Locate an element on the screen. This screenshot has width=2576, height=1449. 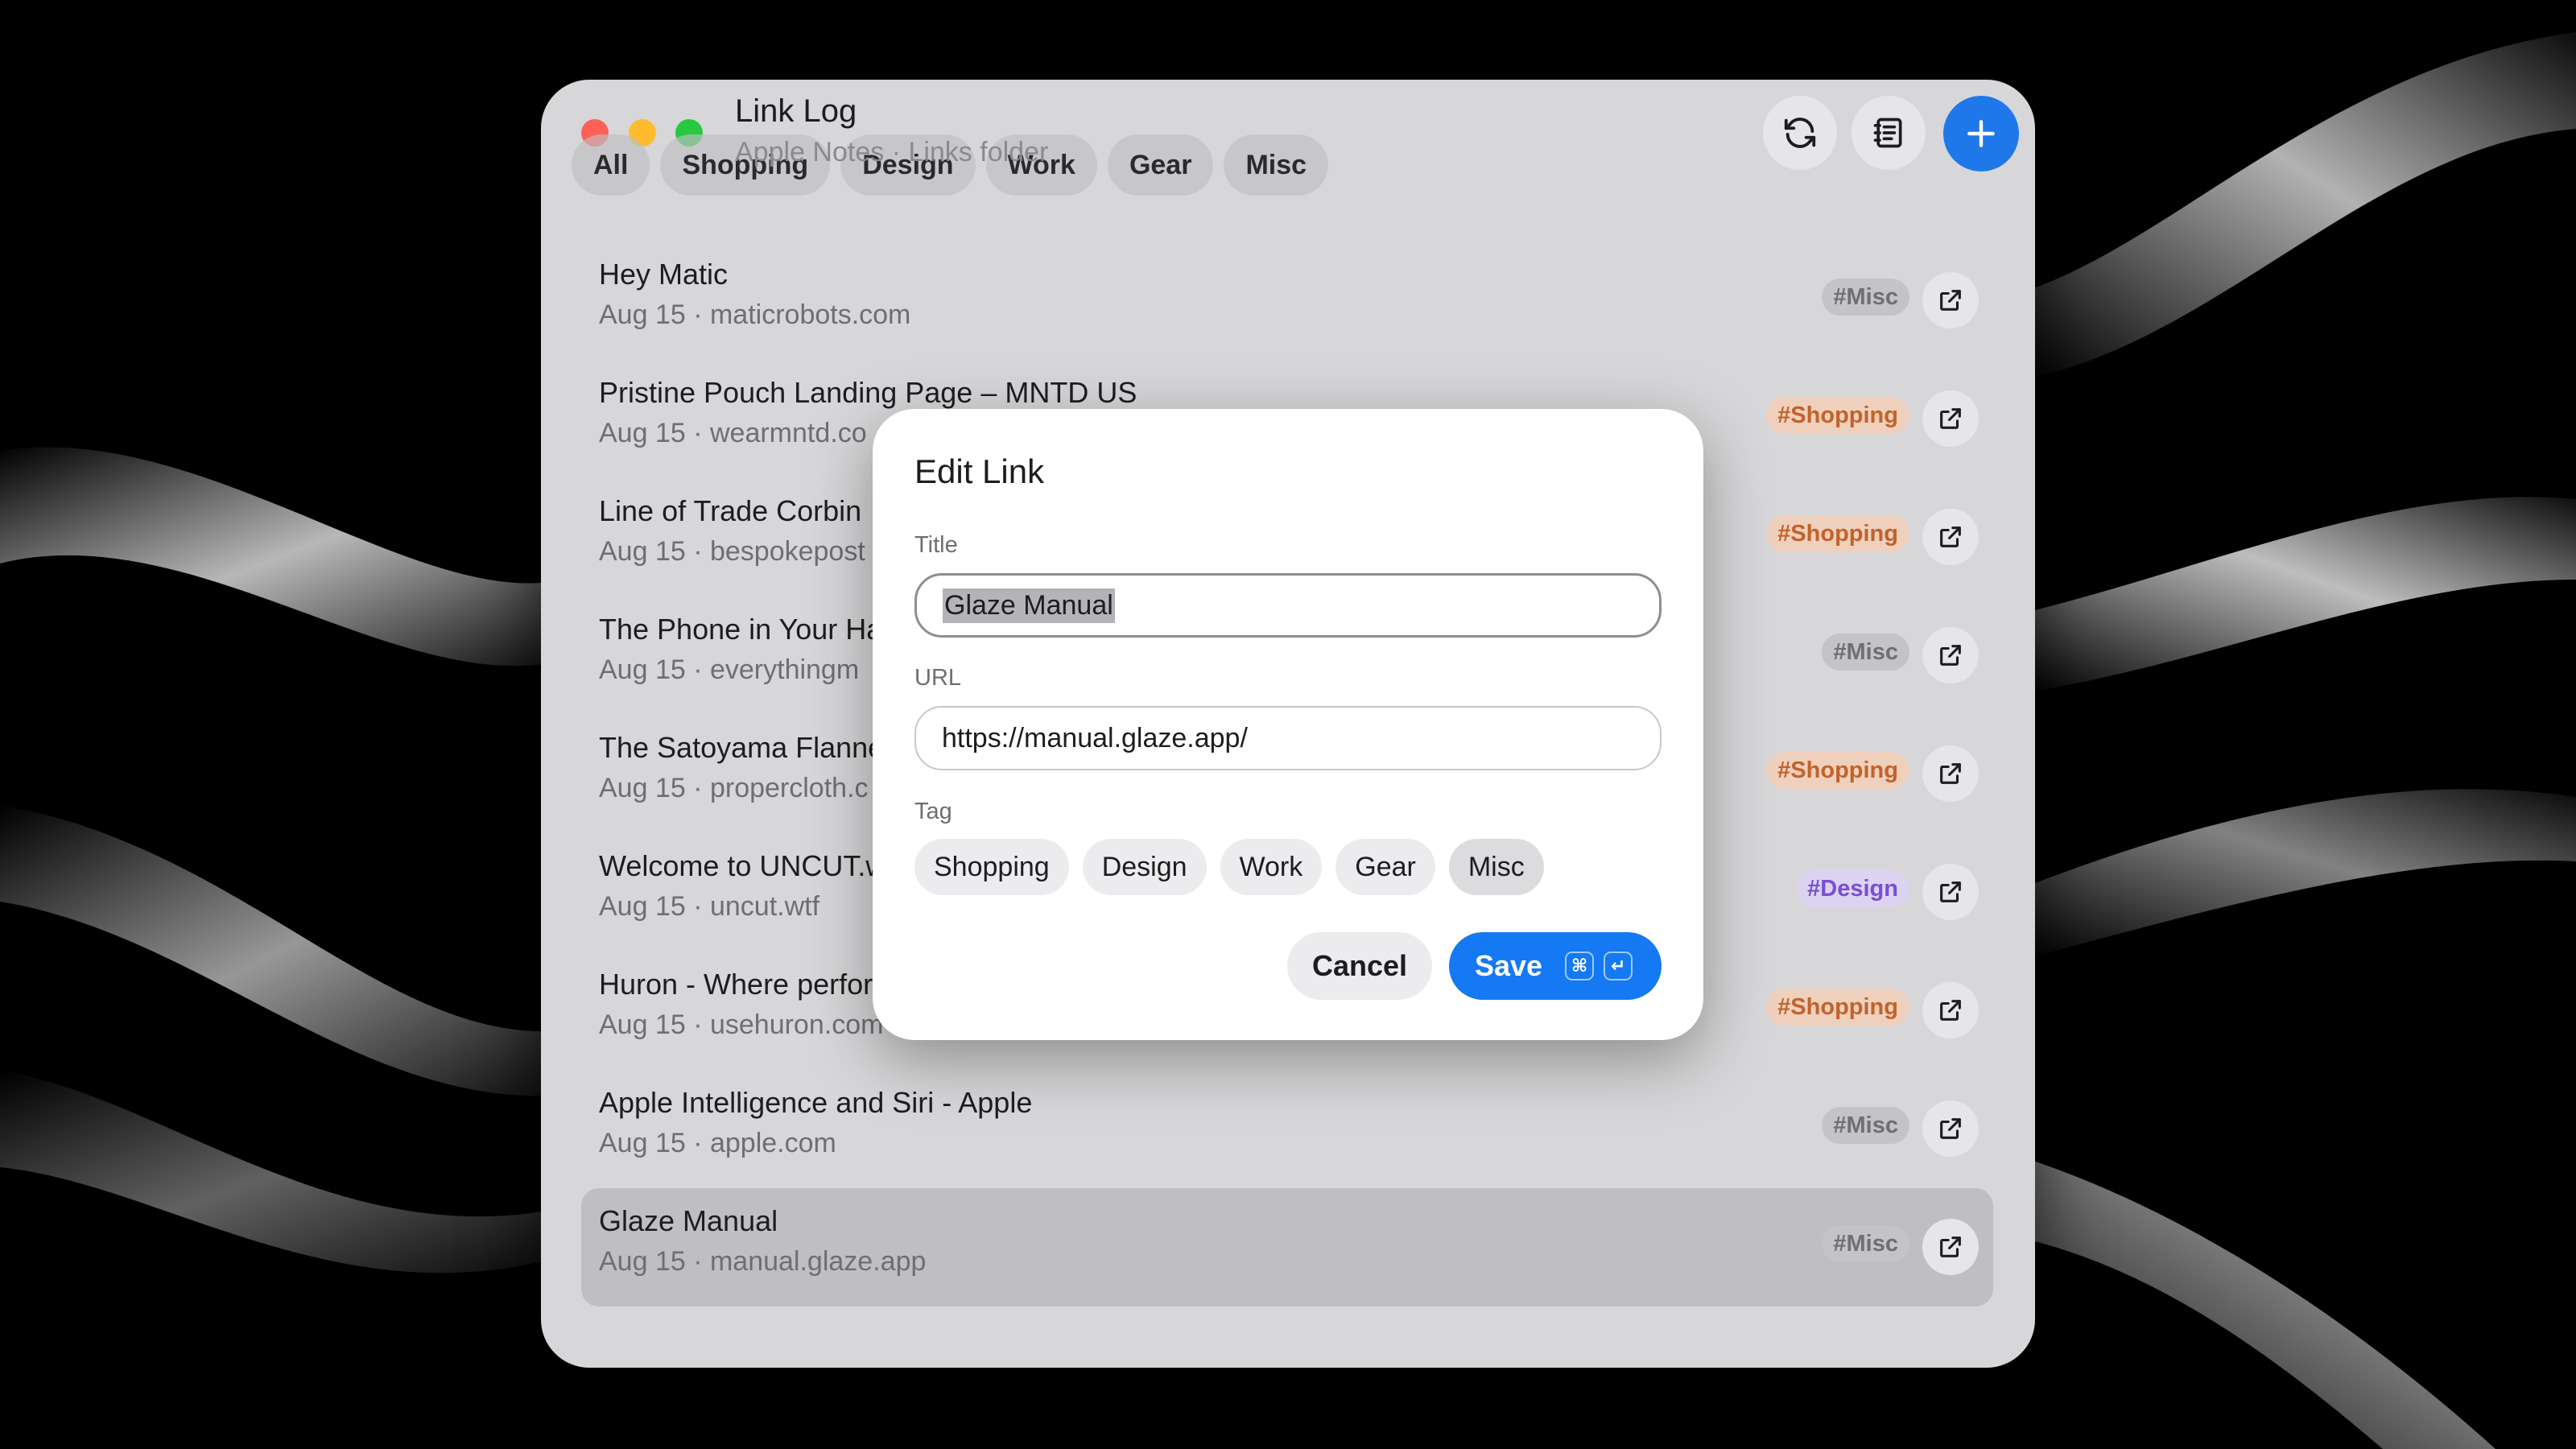
notes-icon is located at coordinates (1887, 133).